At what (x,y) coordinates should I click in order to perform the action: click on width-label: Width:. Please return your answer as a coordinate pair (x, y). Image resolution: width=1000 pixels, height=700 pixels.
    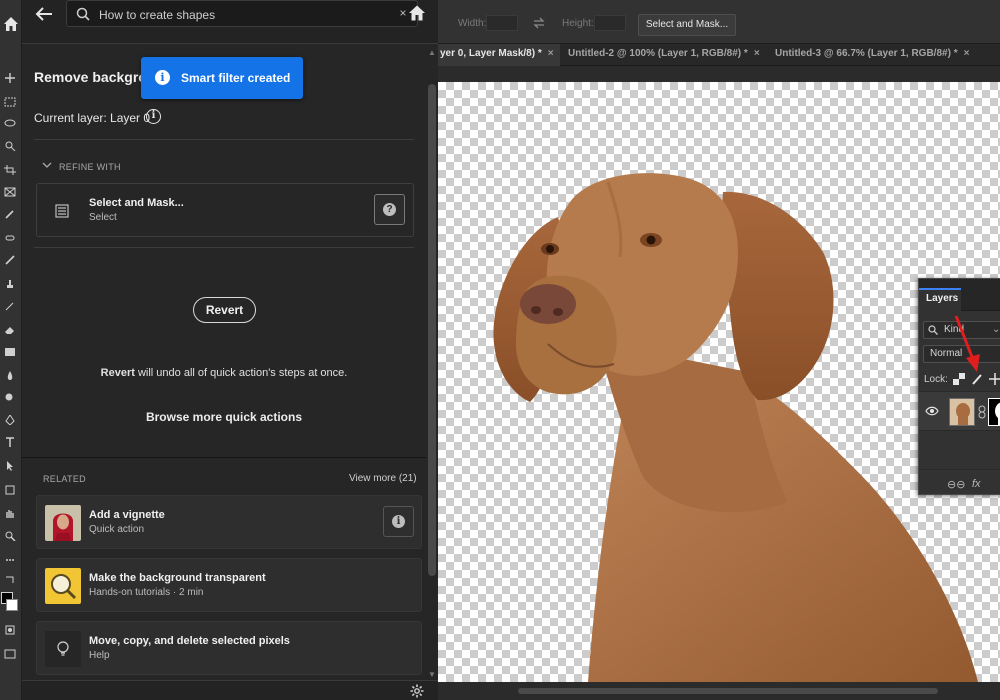
    Looking at the image, I should click on (472, 23).